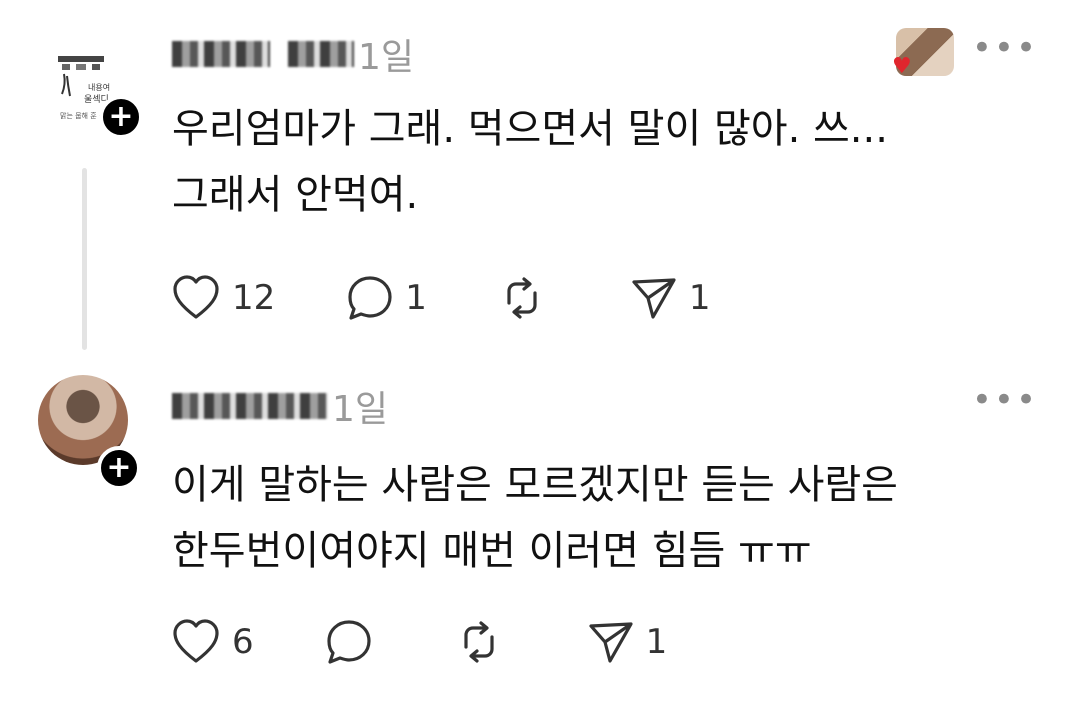 The height and width of the screenshot is (702, 1078). Describe the element at coordinates (243, 642) in the screenshot. I see `like-count: 6` at that location.